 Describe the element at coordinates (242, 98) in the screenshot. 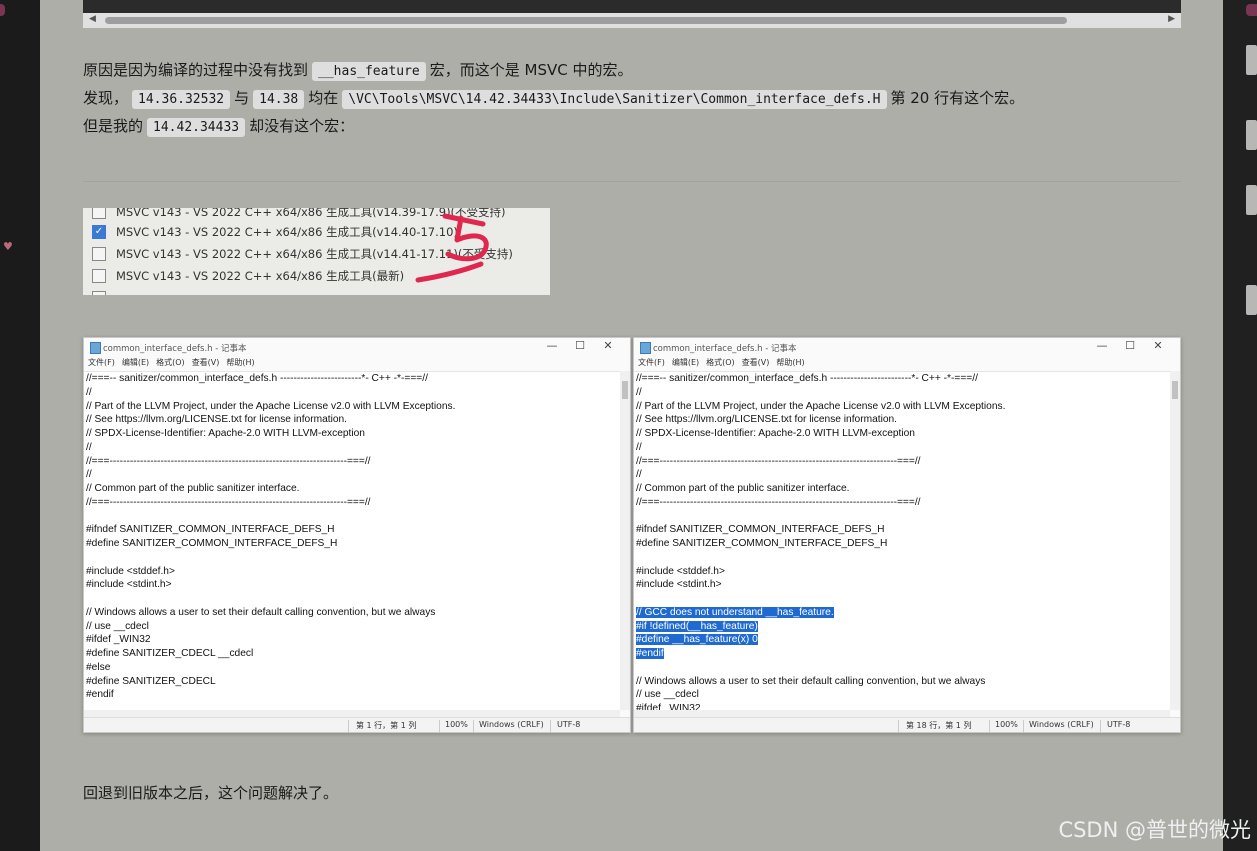

I see `text: 与` at that location.